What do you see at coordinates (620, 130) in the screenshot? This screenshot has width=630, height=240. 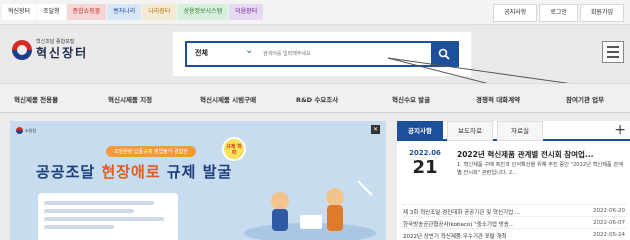 I see `plus-icon: +` at bounding box center [620, 130].